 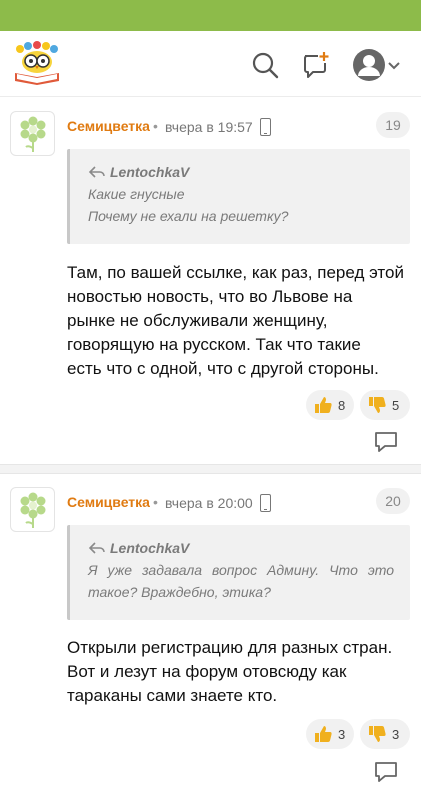 I want to click on comment-divider, so click(x=210, y=469).